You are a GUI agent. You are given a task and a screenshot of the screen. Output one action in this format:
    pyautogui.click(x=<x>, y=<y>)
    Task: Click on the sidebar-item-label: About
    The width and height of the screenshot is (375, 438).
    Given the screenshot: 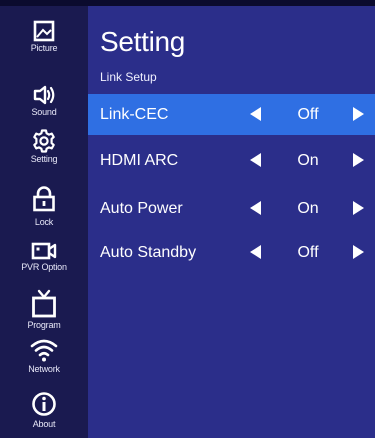 What is the action you would take?
    pyautogui.click(x=44, y=424)
    